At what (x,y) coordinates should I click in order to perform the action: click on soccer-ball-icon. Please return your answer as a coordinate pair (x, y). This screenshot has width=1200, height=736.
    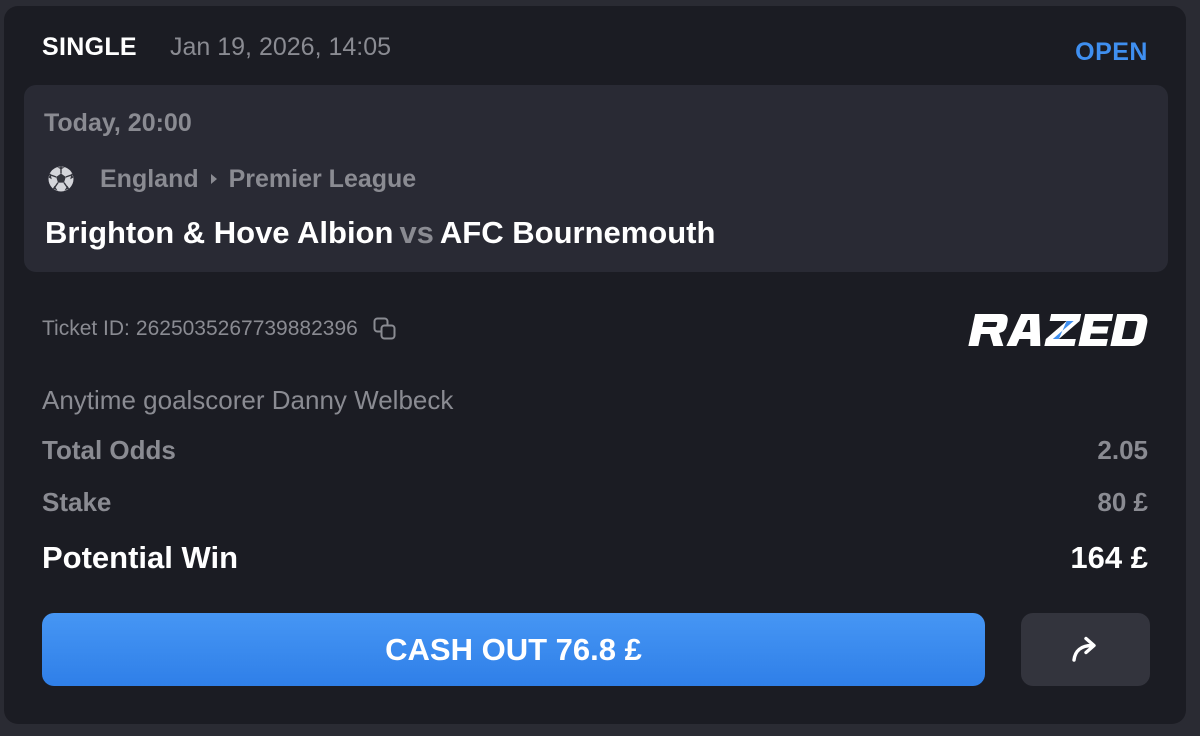
    Looking at the image, I should click on (61, 179).